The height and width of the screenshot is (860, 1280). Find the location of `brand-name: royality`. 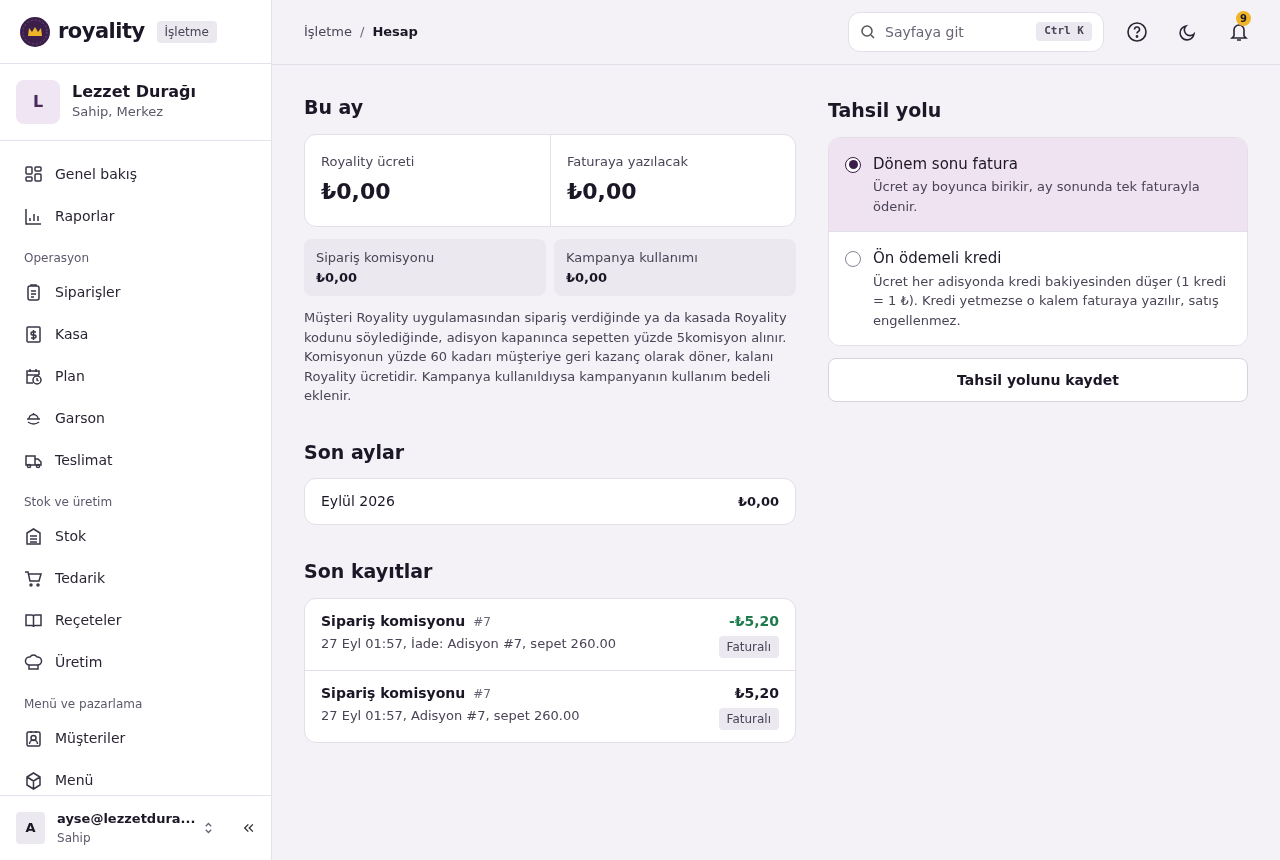

brand-name: royality is located at coordinates (101, 31).